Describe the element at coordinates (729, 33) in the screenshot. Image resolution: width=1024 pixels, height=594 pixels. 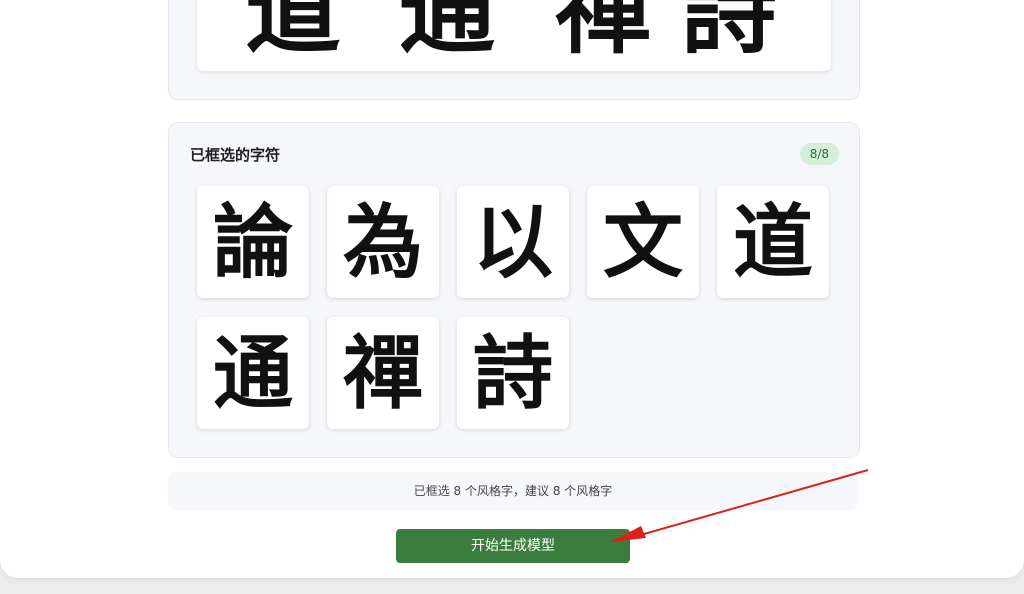
I see `preview-char: 詩` at that location.